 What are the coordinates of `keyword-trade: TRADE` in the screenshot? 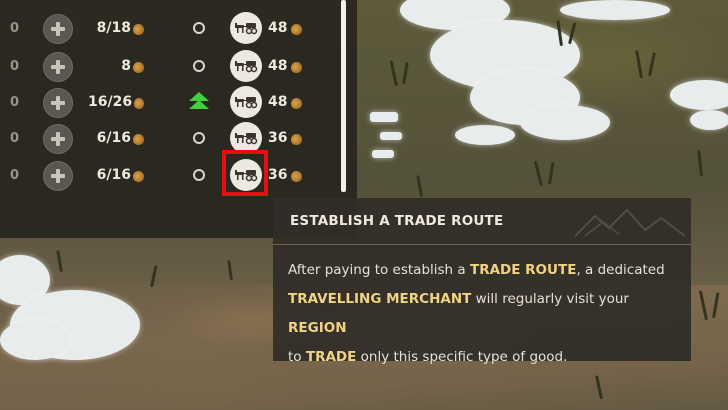 It's located at (331, 357).